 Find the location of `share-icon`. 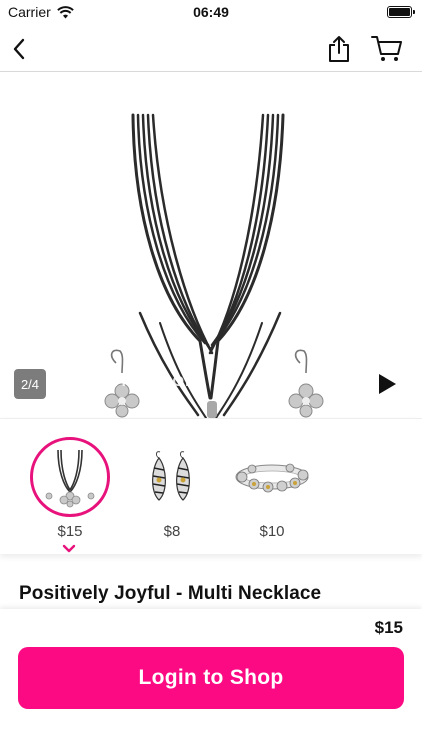

share-icon is located at coordinates (339, 49).